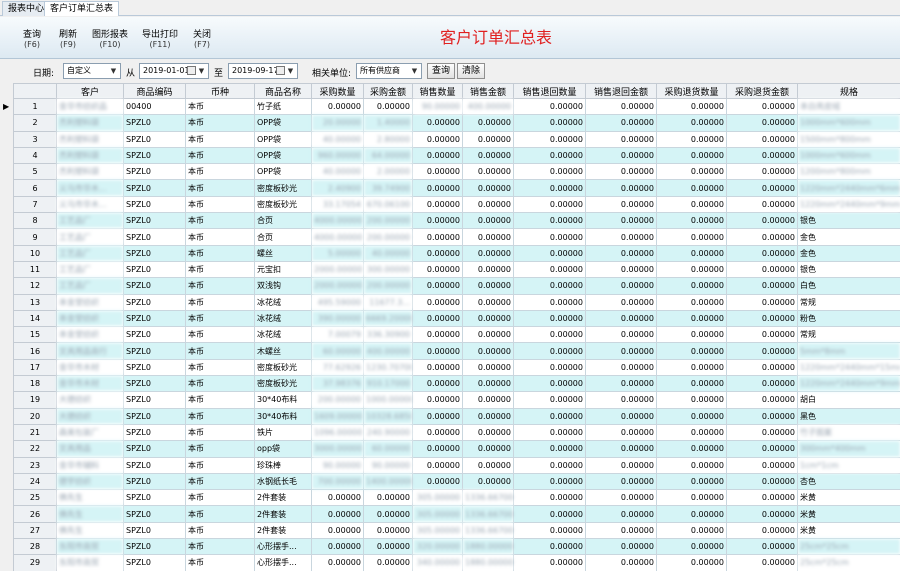 Image resolution: width=900 pixels, height=571 pixels. I want to click on filter-clear-button: 清除, so click(471, 71).